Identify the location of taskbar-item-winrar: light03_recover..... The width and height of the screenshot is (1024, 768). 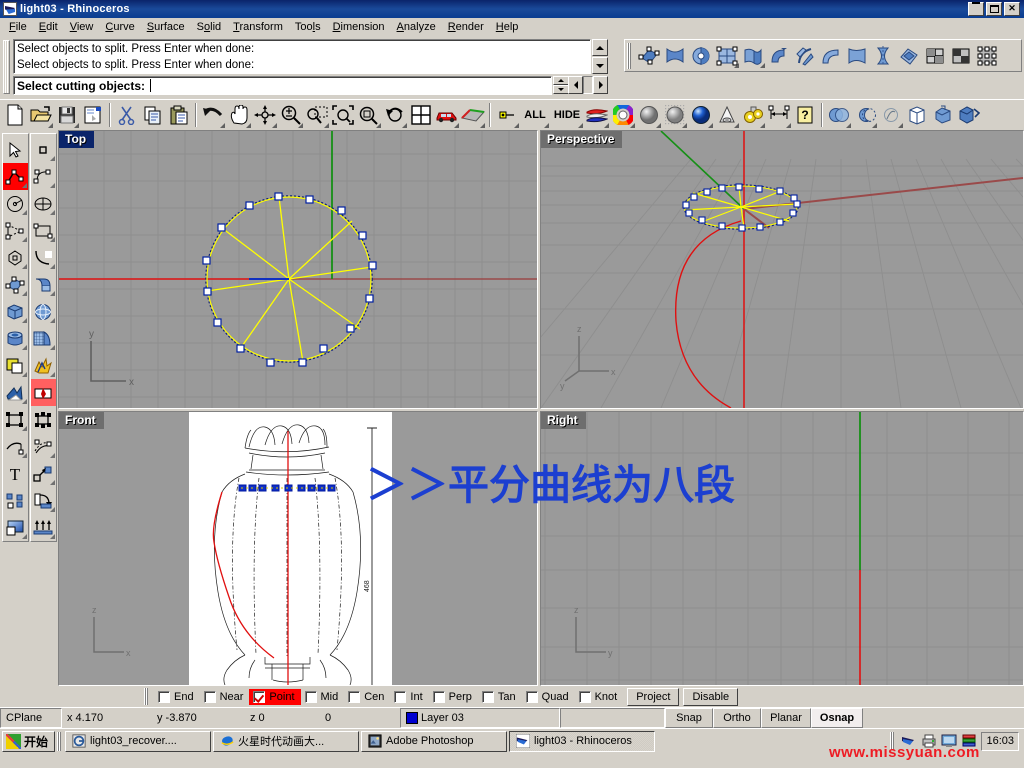
(138, 741).